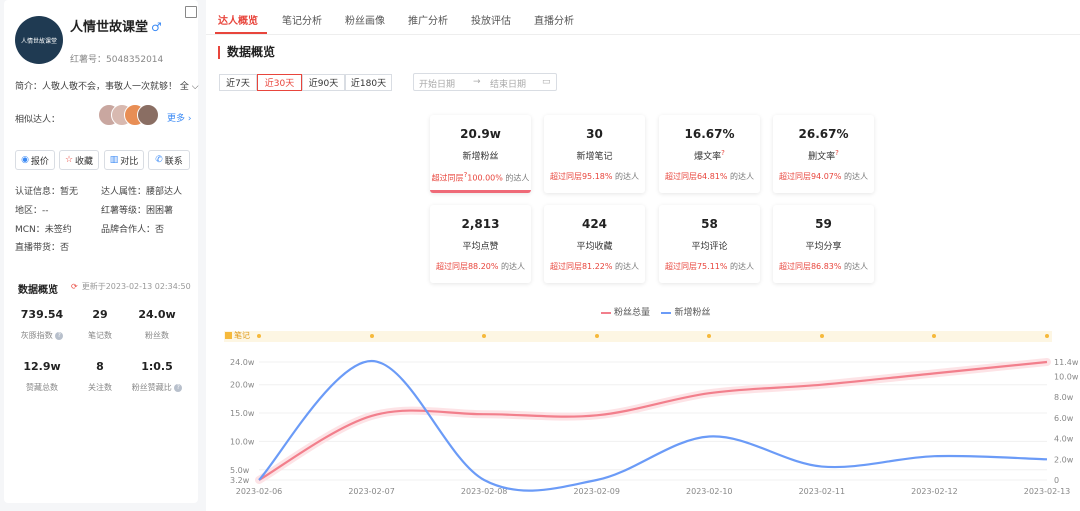 Image resolution: width=1080 pixels, height=511 pixels. Describe the element at coordinates (133, 230) in the screenshot. I see `brand-partner: 品牌合作人：否` at that location.